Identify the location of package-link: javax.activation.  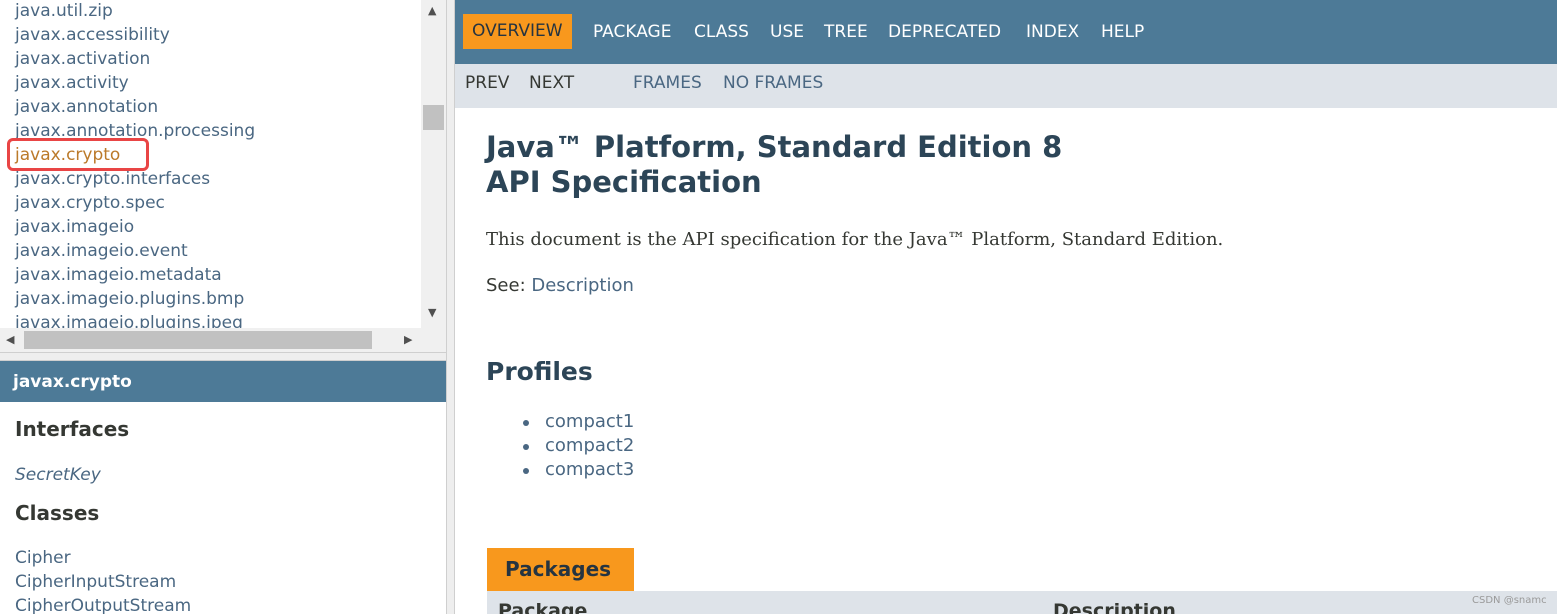
(215, 59).